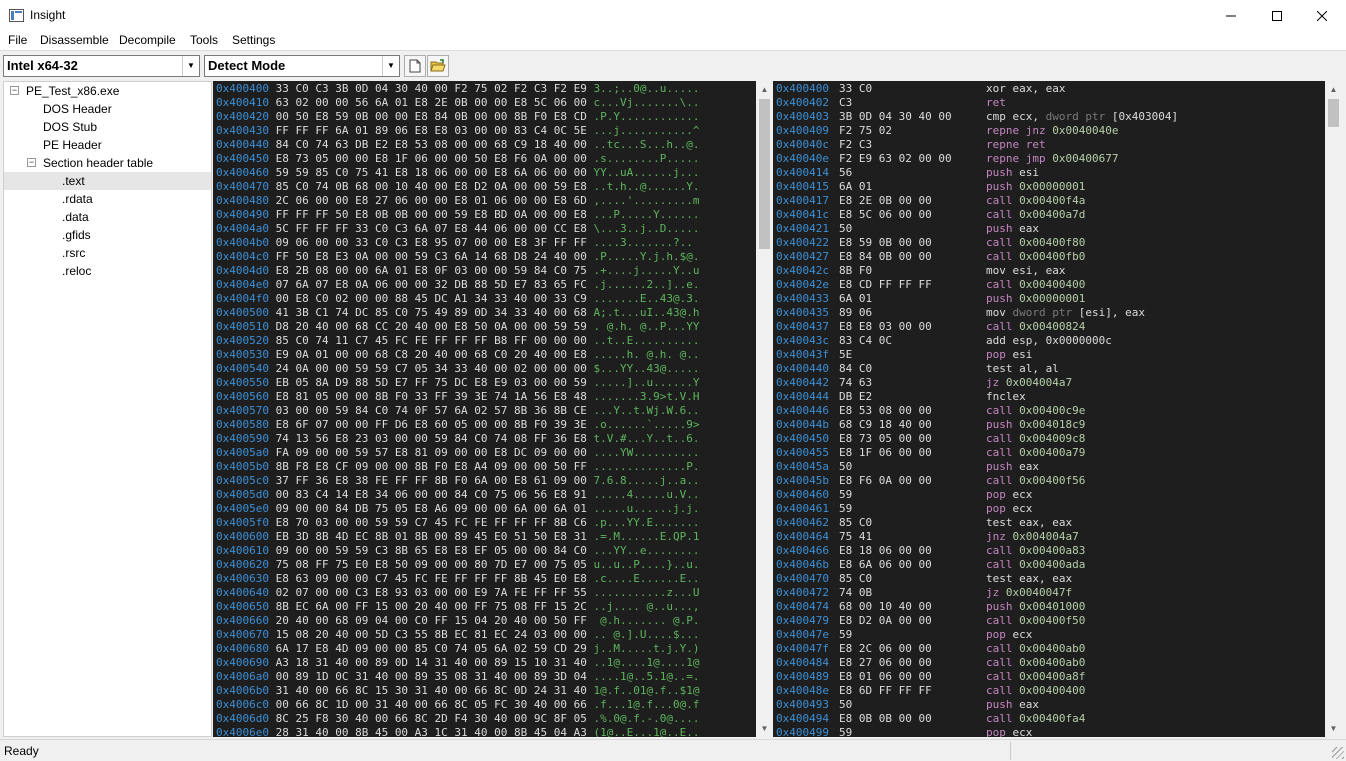  Describe the element at coordinates (1050, 145) in the screenshot. I see `disassembly-row: 0x40040c F2 C3 repne ret` at that location.